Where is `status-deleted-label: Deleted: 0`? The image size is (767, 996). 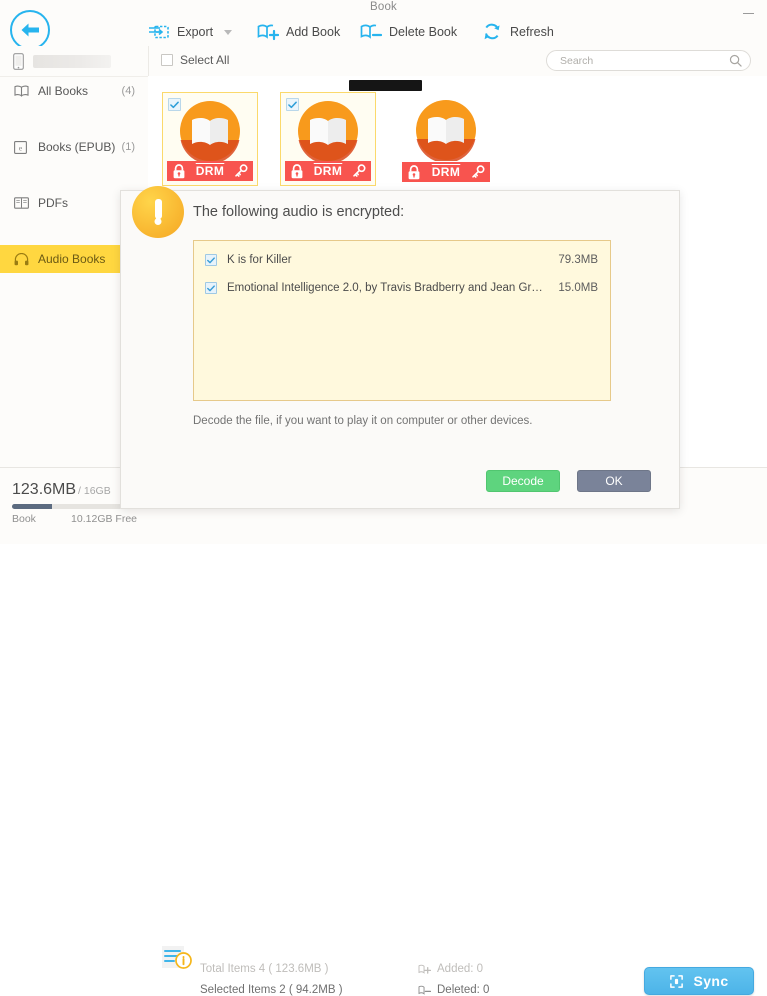 status-deleted-label: Deleted: 0 is located at coordinates (463, 990).